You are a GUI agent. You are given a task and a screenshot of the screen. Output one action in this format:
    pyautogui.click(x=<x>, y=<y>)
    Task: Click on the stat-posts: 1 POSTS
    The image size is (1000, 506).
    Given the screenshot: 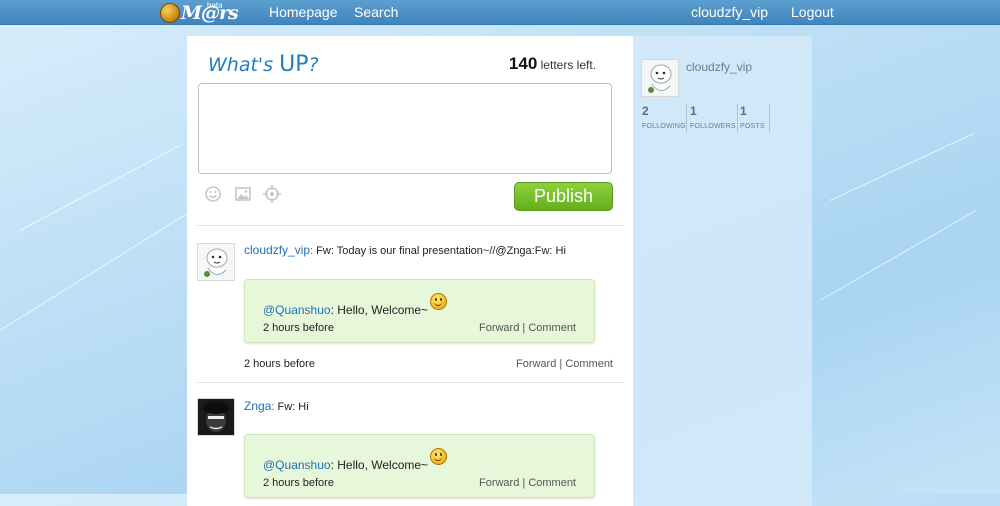 What is the action you would take?
    pyautogui.click(x=755, y=118)
    